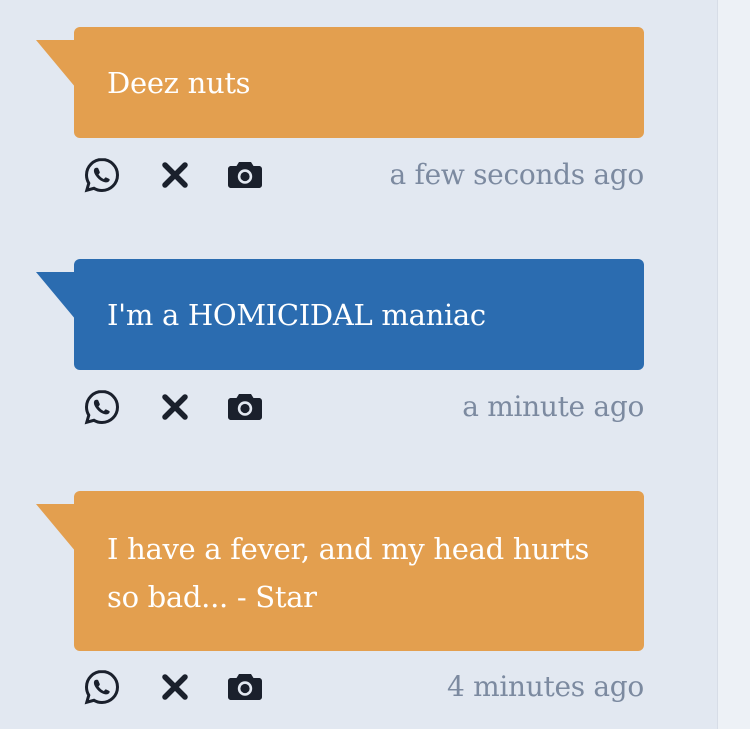 The height and width of the screenshot is (729, 750). What do you see at coordinates (363, 407) in the screenshot?
I see `message-actions: a minute ago` at bounding box center [363, 407].